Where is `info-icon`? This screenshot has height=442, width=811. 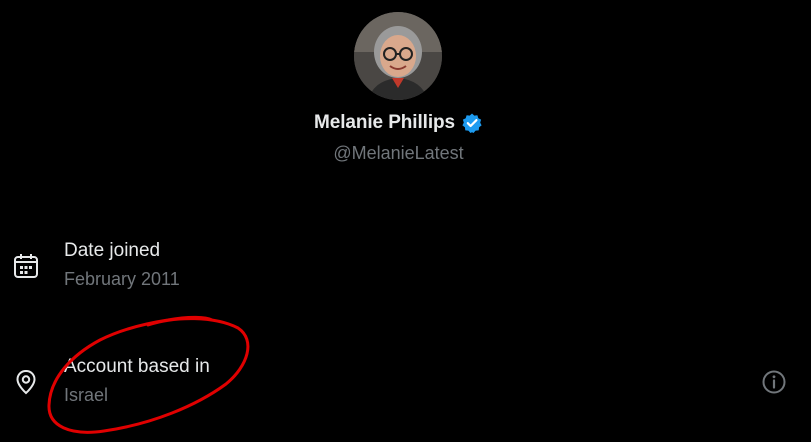 info-icon is located at coordinates (774, 382).